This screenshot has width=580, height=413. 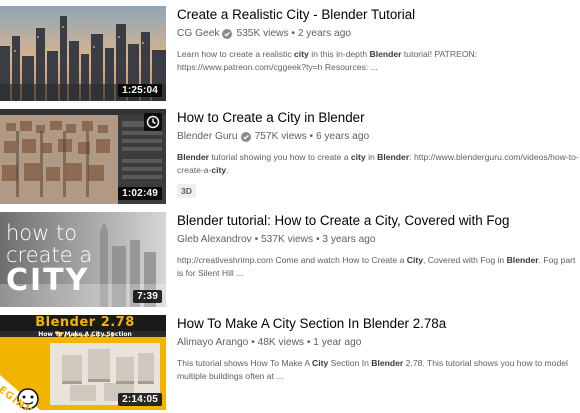 I want to click on channel-name: Alimayo Arango, so click(x=212, y=342).